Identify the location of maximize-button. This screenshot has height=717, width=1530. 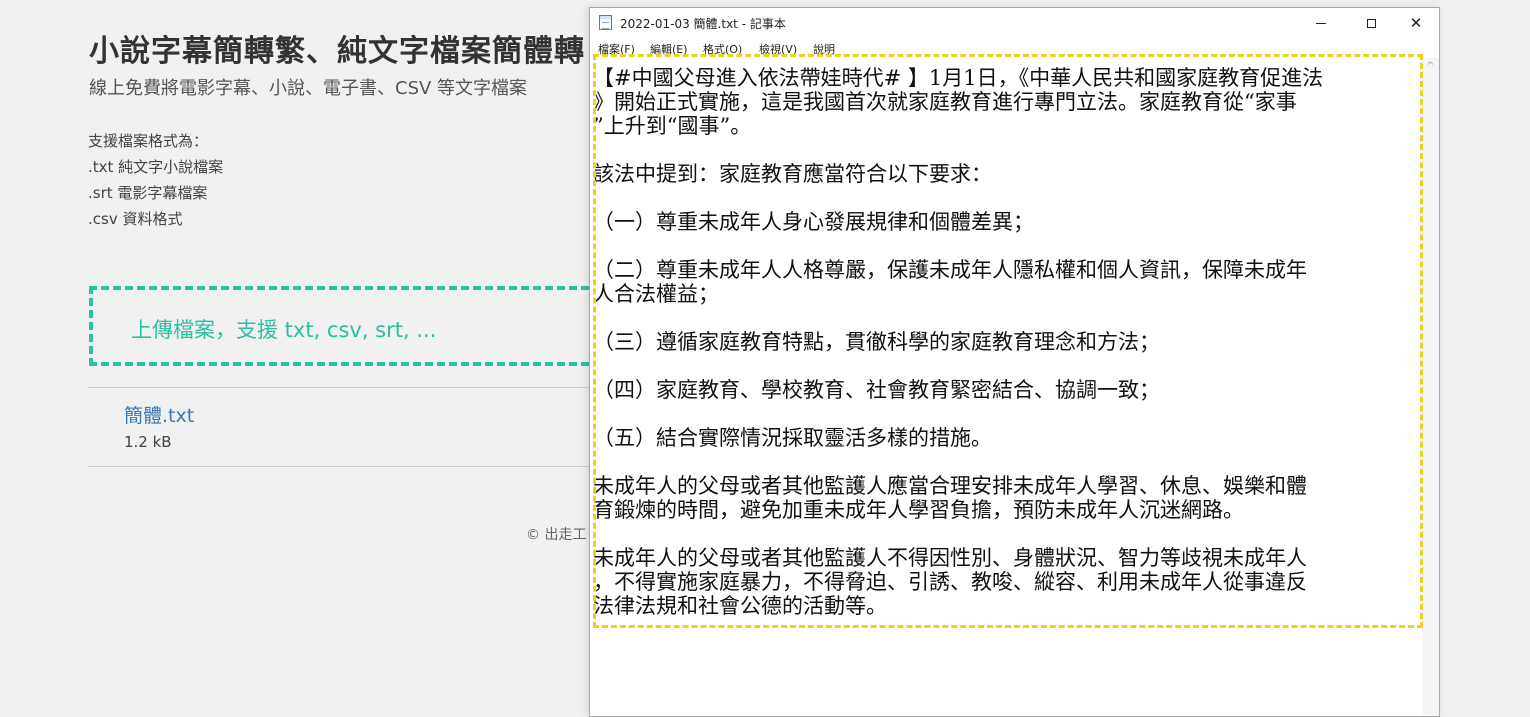
(1371, 23).